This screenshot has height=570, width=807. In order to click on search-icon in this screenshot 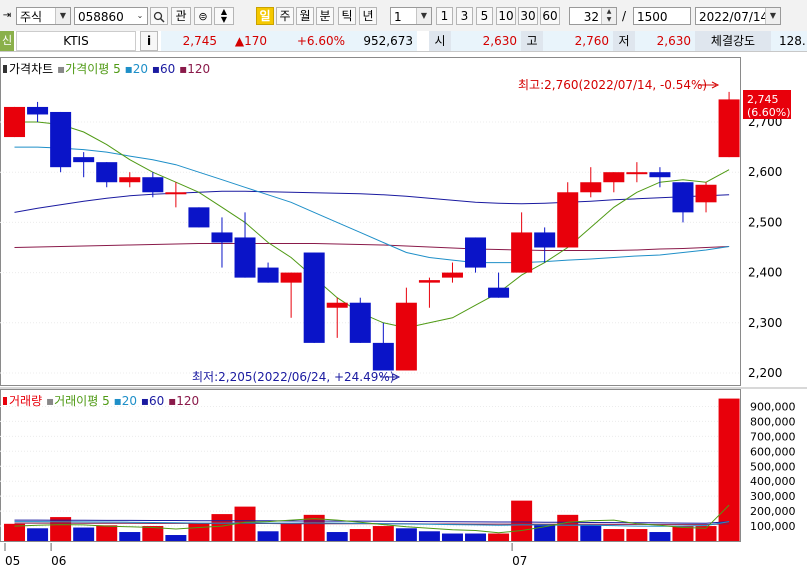, I will do `click(159, 17)`.